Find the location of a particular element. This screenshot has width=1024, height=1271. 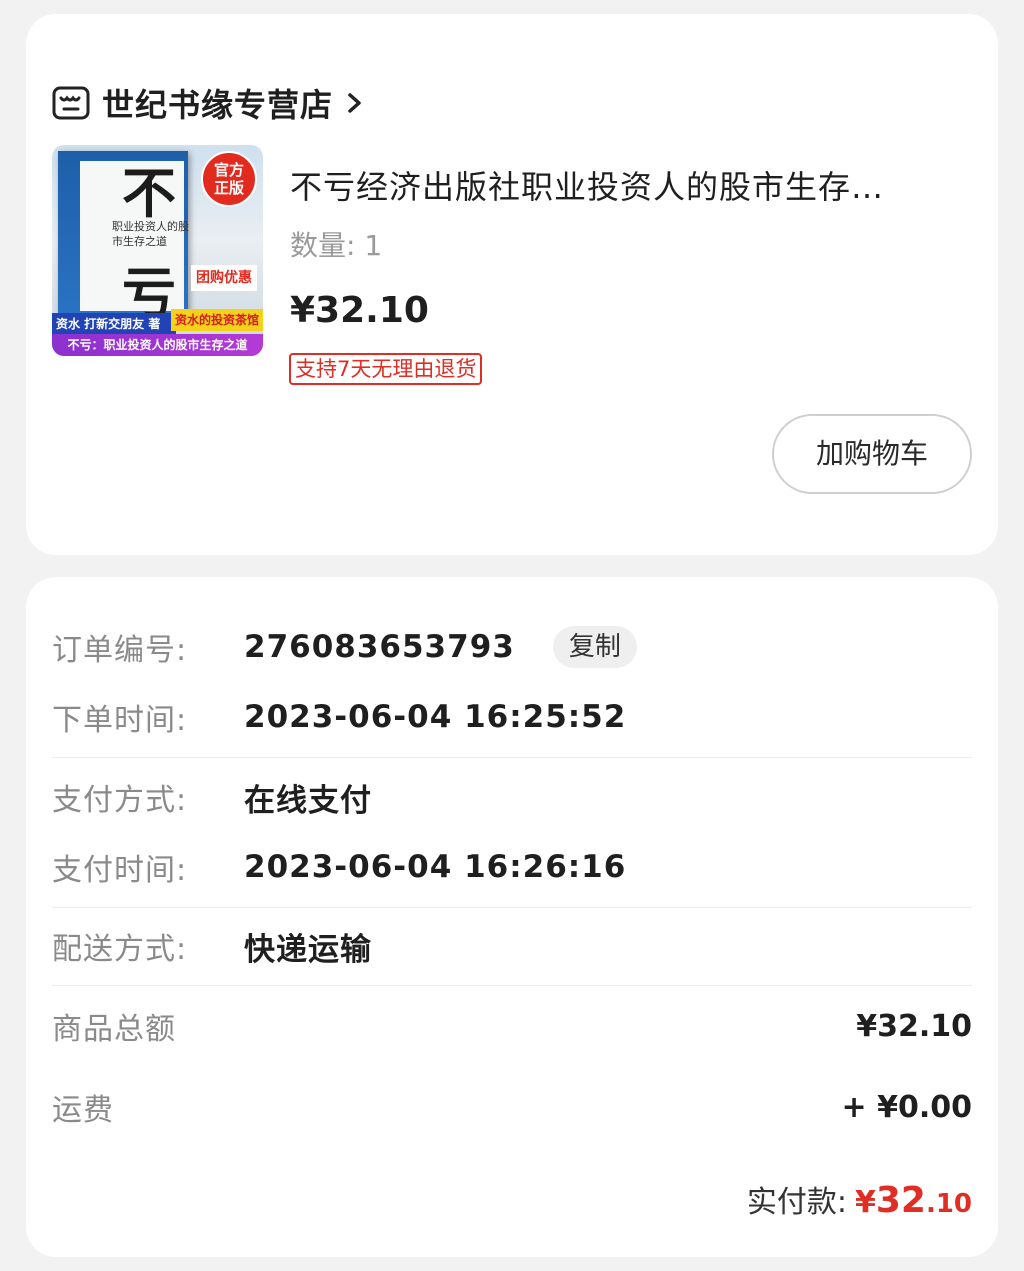

paid-amount-integer: 32 is located at coordinates (900, 1200).